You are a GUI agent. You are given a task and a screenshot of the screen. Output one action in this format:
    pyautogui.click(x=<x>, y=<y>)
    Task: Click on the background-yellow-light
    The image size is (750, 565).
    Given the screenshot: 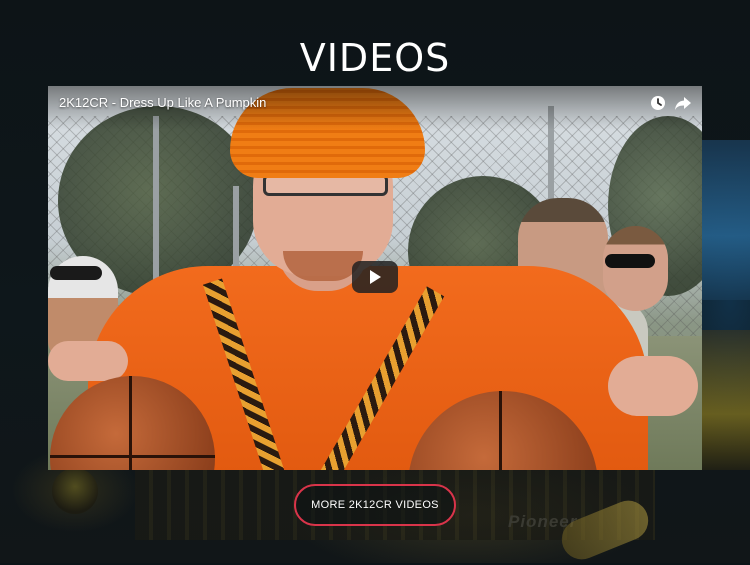 What is the action you would take?
    pyautogui.click(x=726, y=400)
    